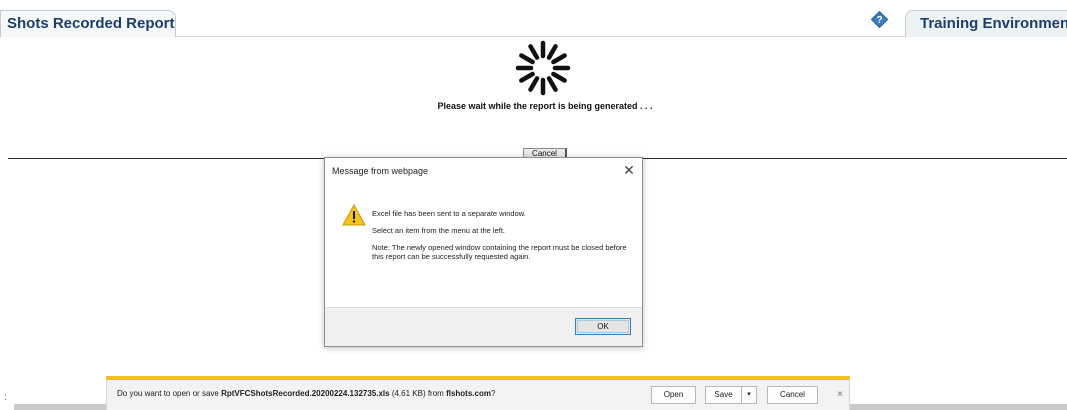 Image resolution: width=1067 pixels, height=410 pixels. I want to click on tab-training-environment: Training Environment, so click(986, 23).